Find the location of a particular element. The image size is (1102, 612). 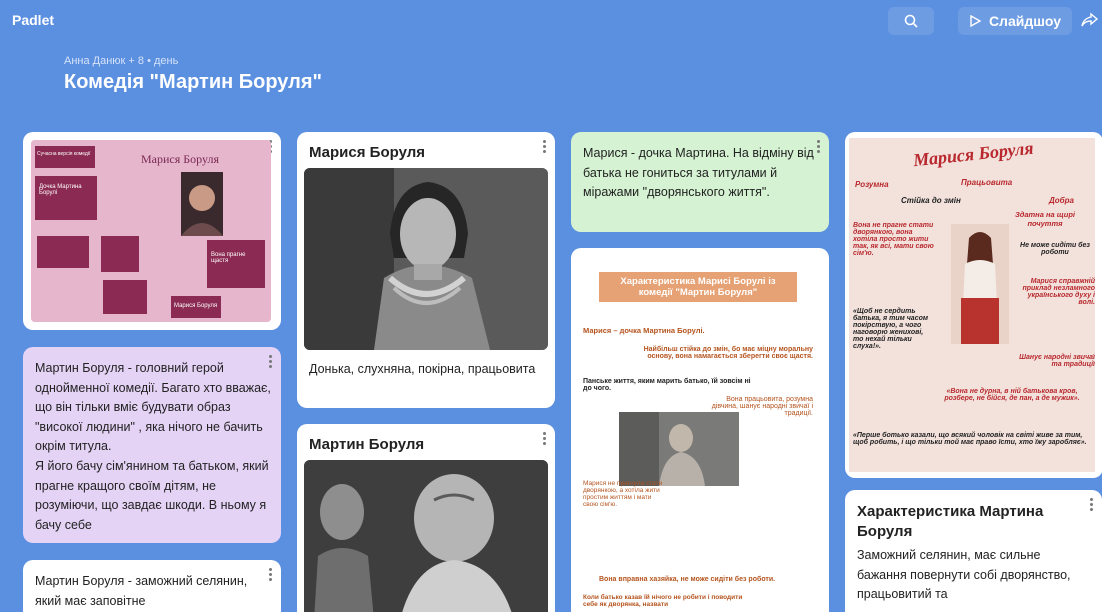

photo-marysia is located at coordinates (426, 259).